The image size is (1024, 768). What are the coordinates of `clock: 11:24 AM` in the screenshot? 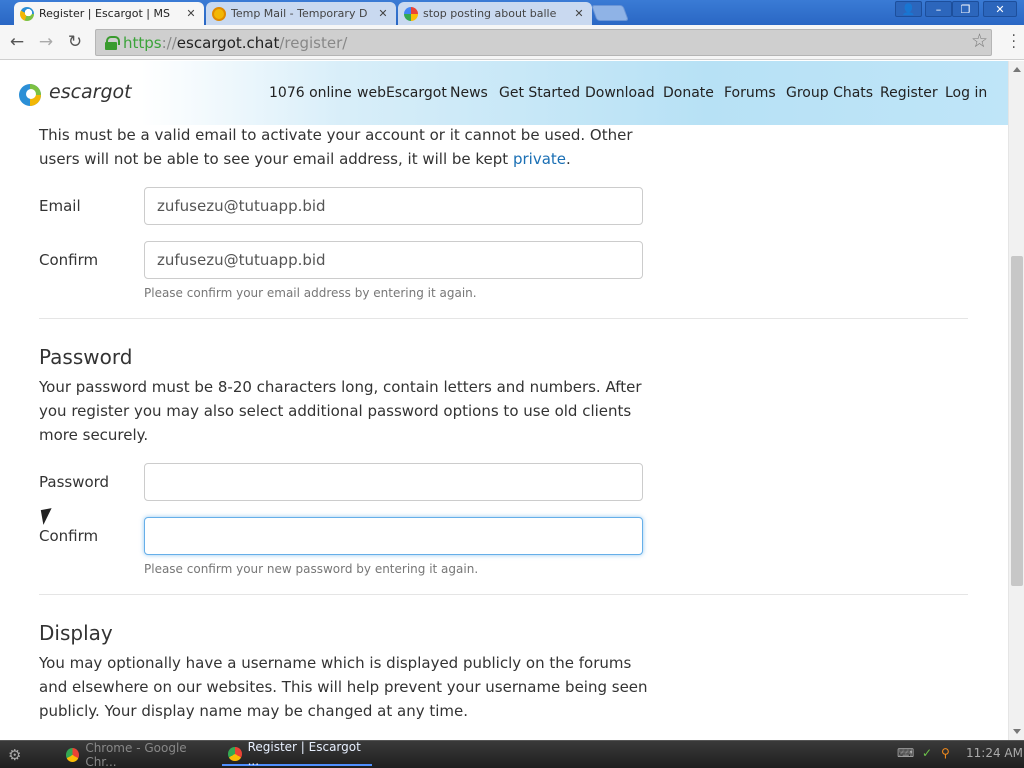 It's located at (994, 753).